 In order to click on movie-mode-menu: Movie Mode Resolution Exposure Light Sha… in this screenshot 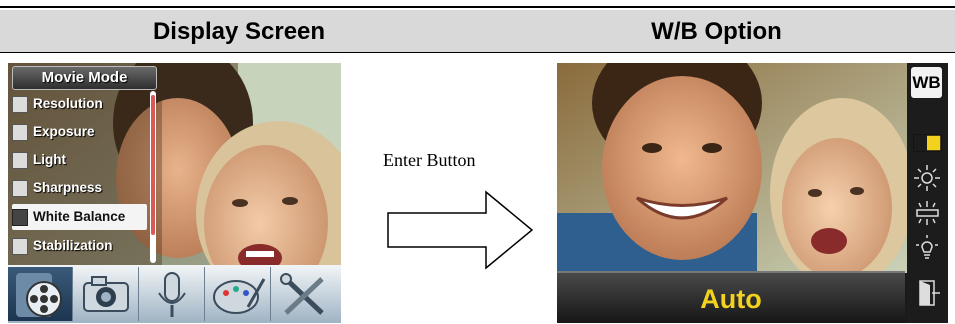, I will do `click(85, 164)`.